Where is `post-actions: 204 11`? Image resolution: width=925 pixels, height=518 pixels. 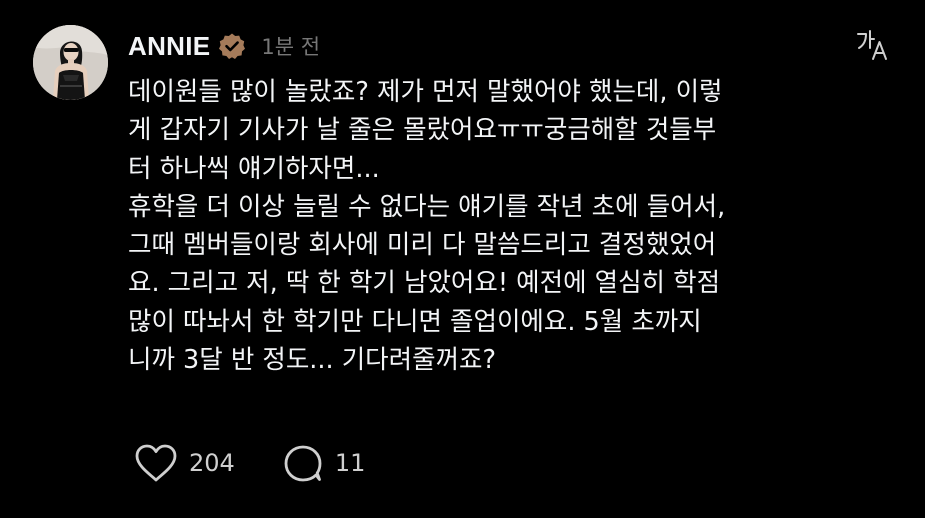 post-actions: 204 11 is located at coordinates (249, 463).